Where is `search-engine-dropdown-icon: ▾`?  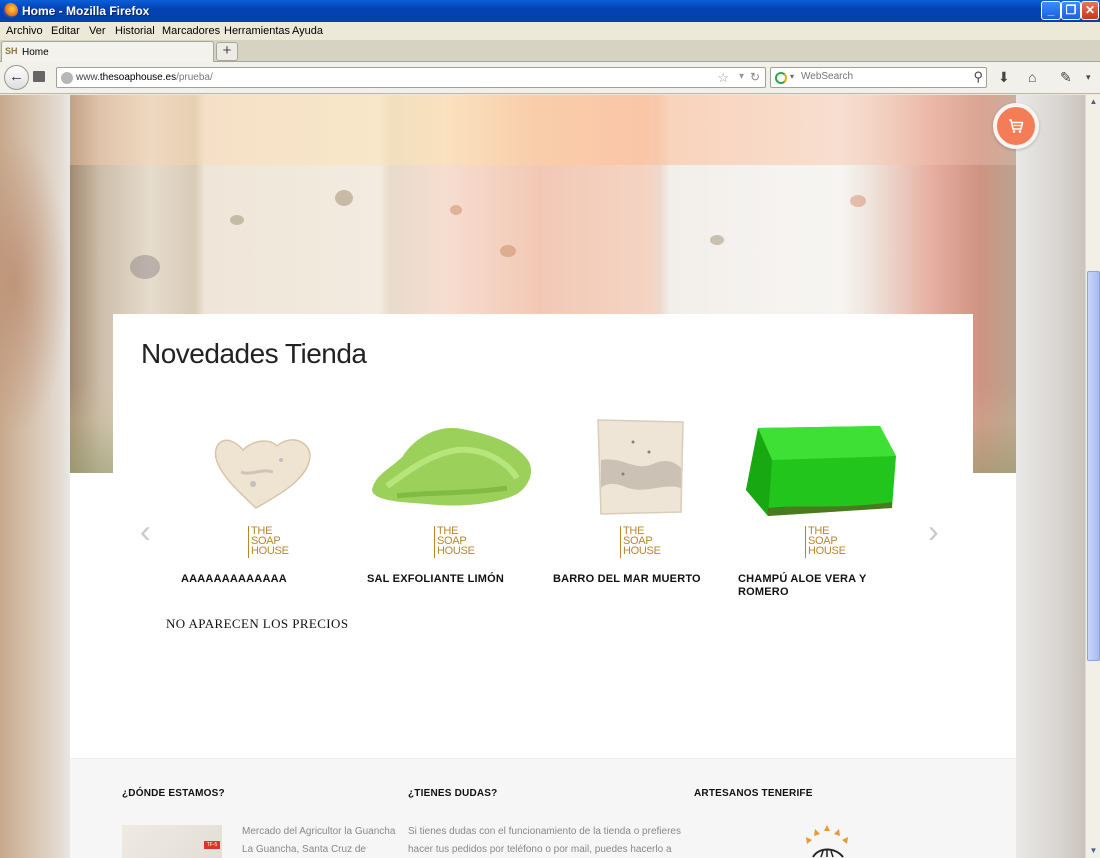
search-engine-dropdown-icon: ▾ is located at coordinates (792, 76).